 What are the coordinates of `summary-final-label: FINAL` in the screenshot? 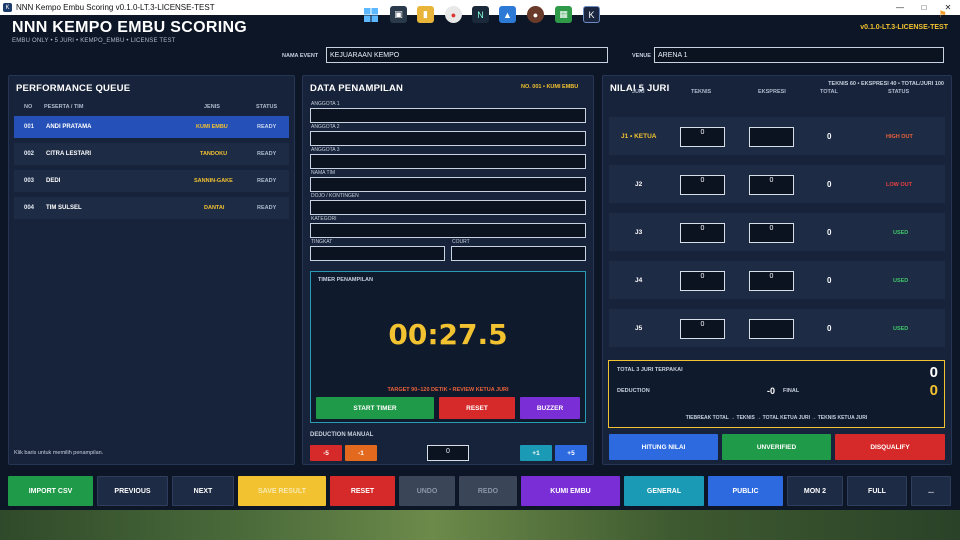 It's located at (791, 391).